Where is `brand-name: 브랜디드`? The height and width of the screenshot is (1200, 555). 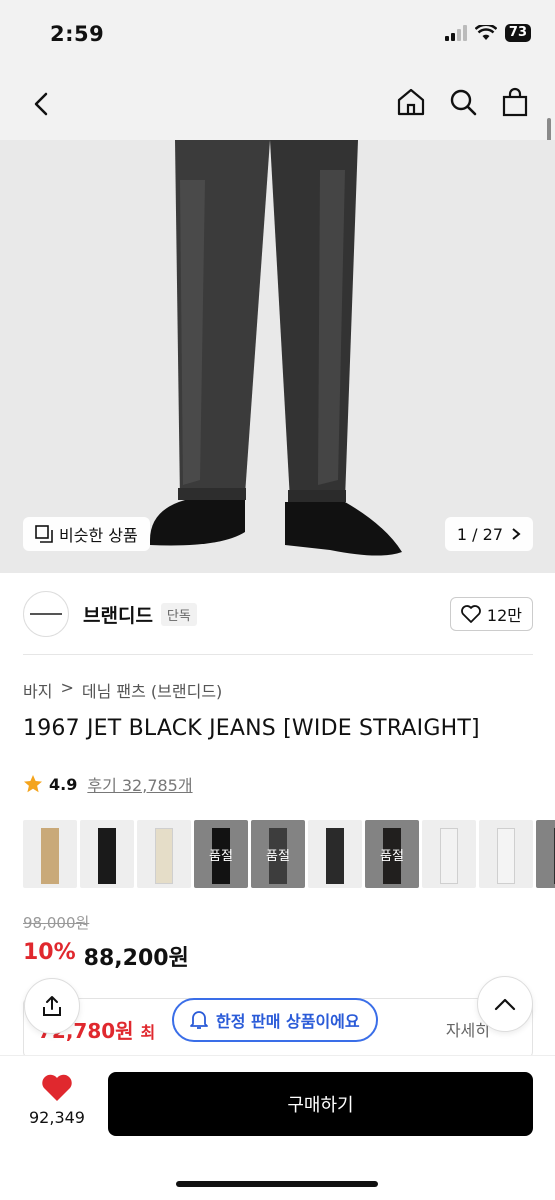
brand-name: 브랜디드 is located at coordinates (118, 614).